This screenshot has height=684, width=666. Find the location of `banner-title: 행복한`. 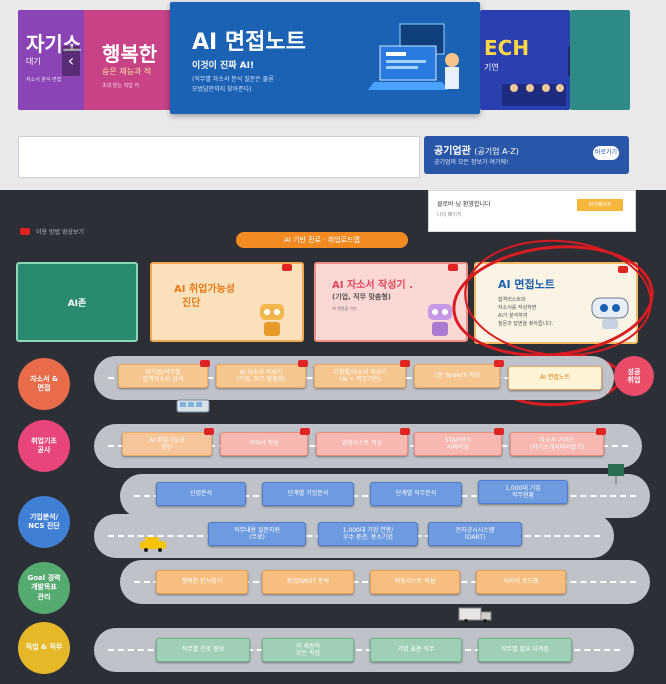

banner-title: 행복한 is located at coordinates (130, 54).